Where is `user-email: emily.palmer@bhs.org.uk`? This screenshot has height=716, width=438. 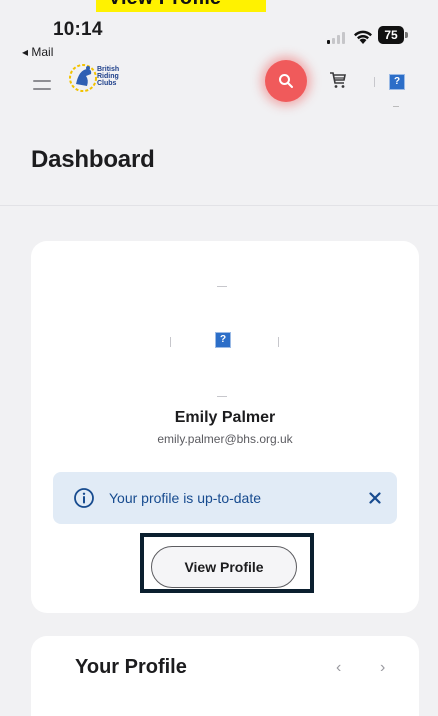
user-email: emily.palmer@bhs.org.uk is located at coordinates (225, 439).